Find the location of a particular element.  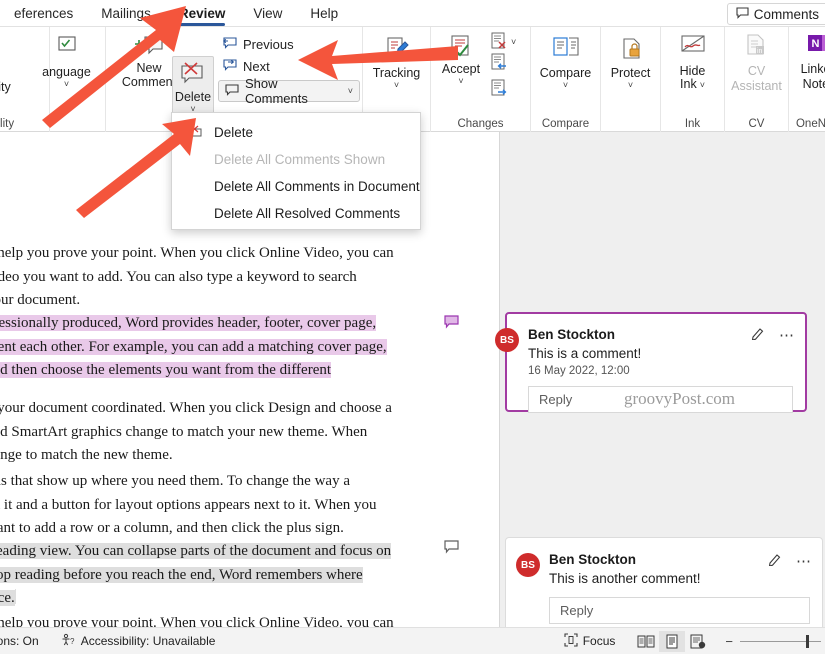

comments-button: Comments is located at coordinates (775, 14).